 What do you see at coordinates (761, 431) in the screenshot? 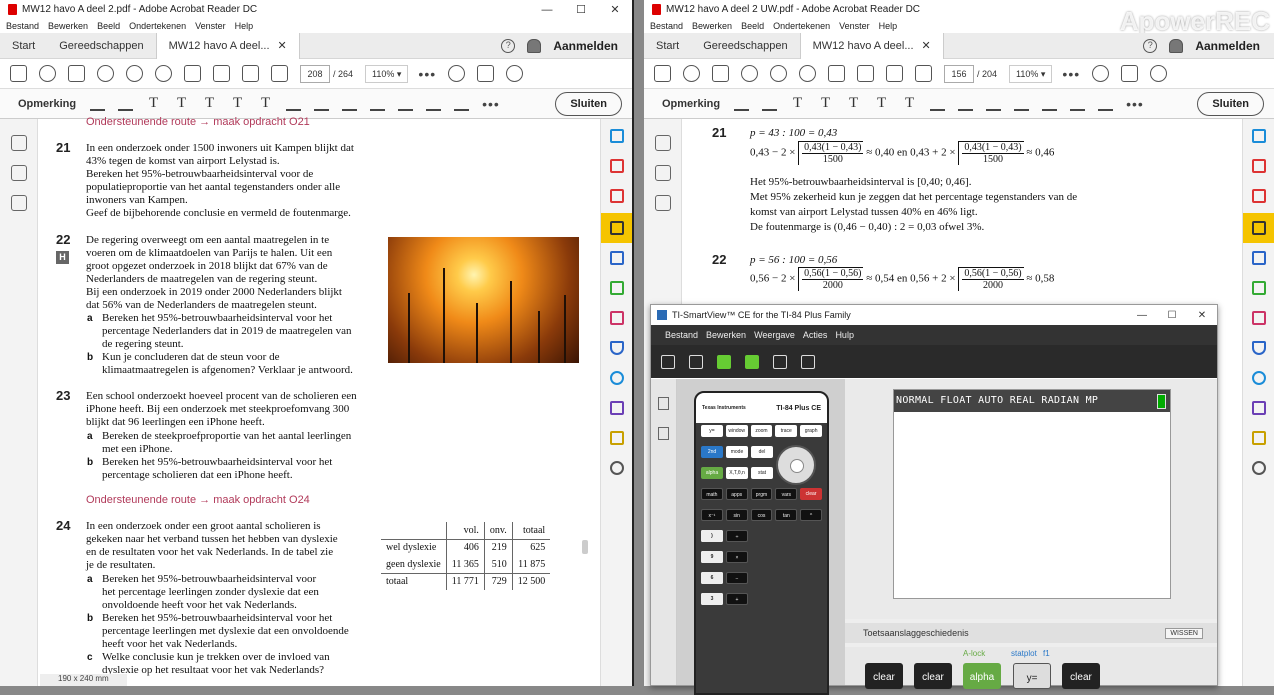
I see `calc-key: zoom` at bounding box center [761, 431].